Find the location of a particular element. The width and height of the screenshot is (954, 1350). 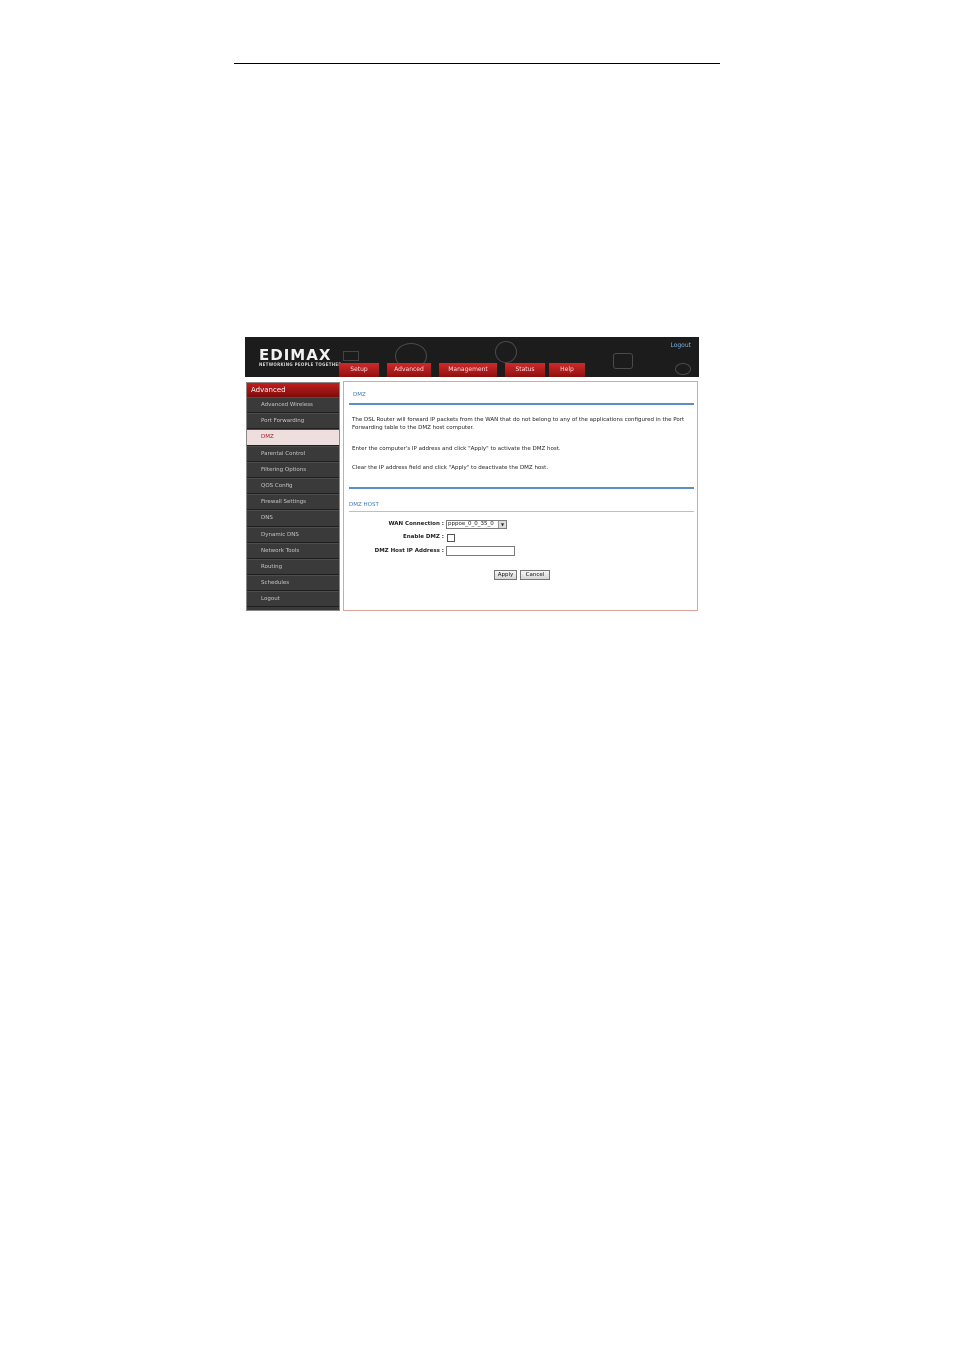

decorative-box-graphic is located at coordinates (351, 356).